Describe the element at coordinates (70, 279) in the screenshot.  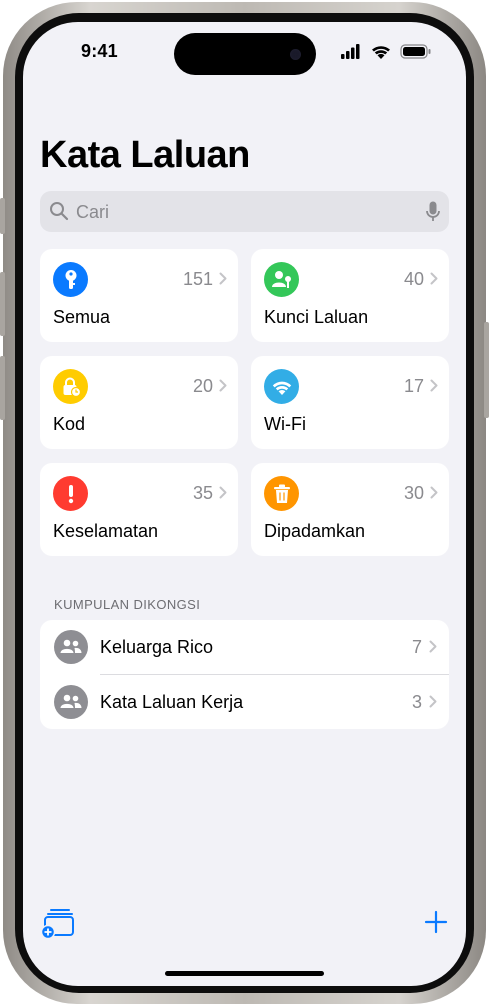
I see `key-icon` at that location.